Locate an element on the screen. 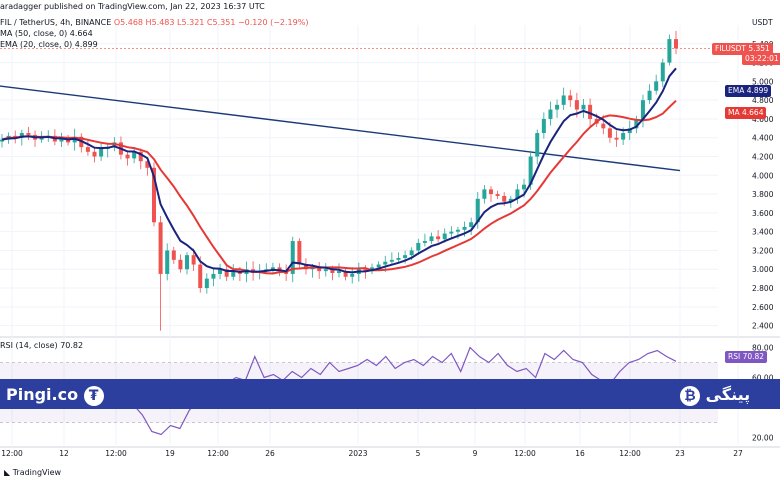 The height and width of the screenshot is (480, 780). rsi-tag: RSI 70.82 is located at coordinates (746, 357).